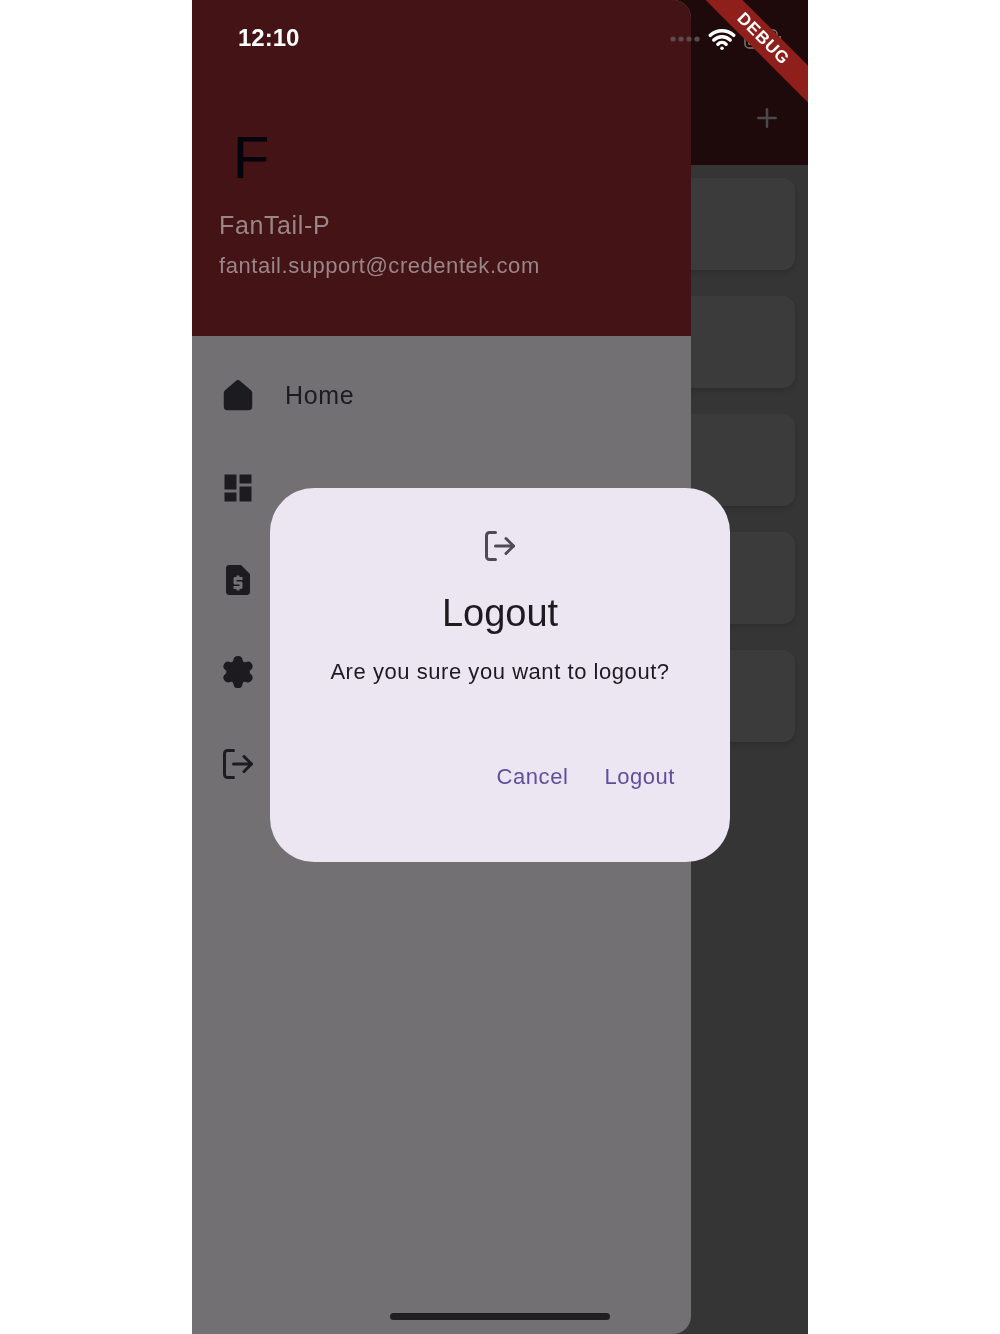 The height and width of the screenshot is (1334, 1000). What do you see at coordinates (532, 776) in the screenshot?
I see `cancel-button: Cancel` at bounding box center [532, 776].